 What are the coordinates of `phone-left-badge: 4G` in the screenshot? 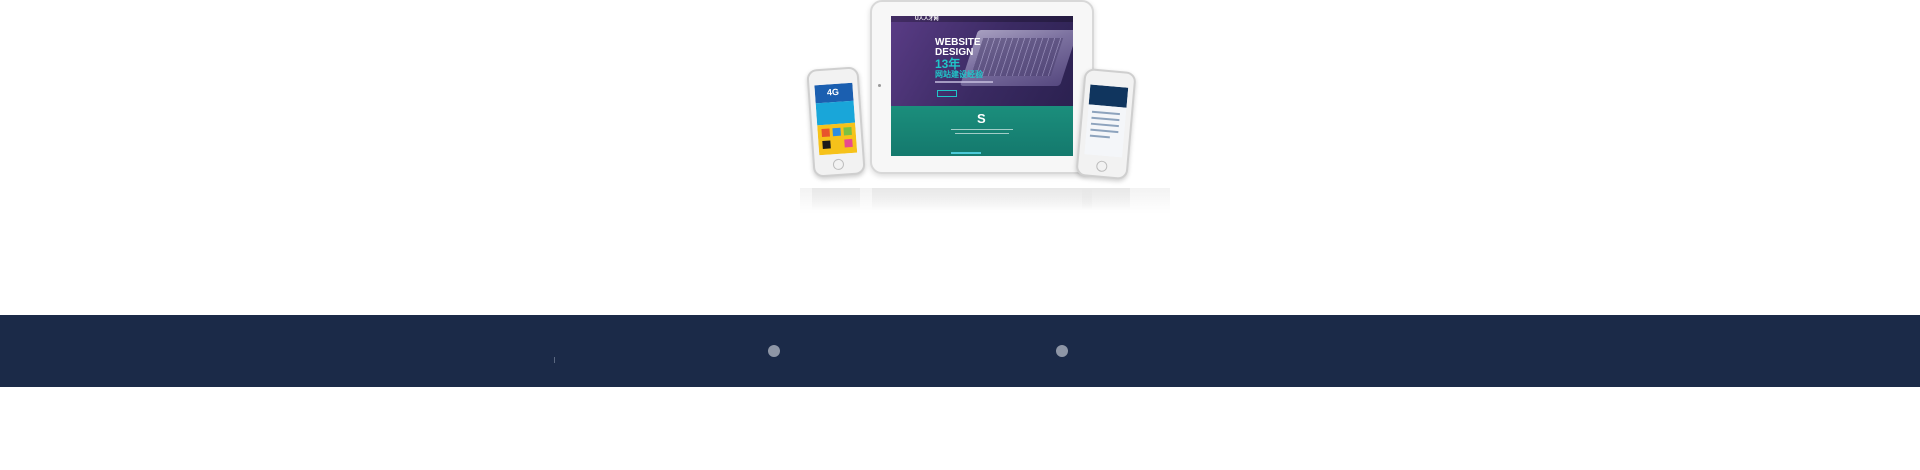 It's located at (833, 92).